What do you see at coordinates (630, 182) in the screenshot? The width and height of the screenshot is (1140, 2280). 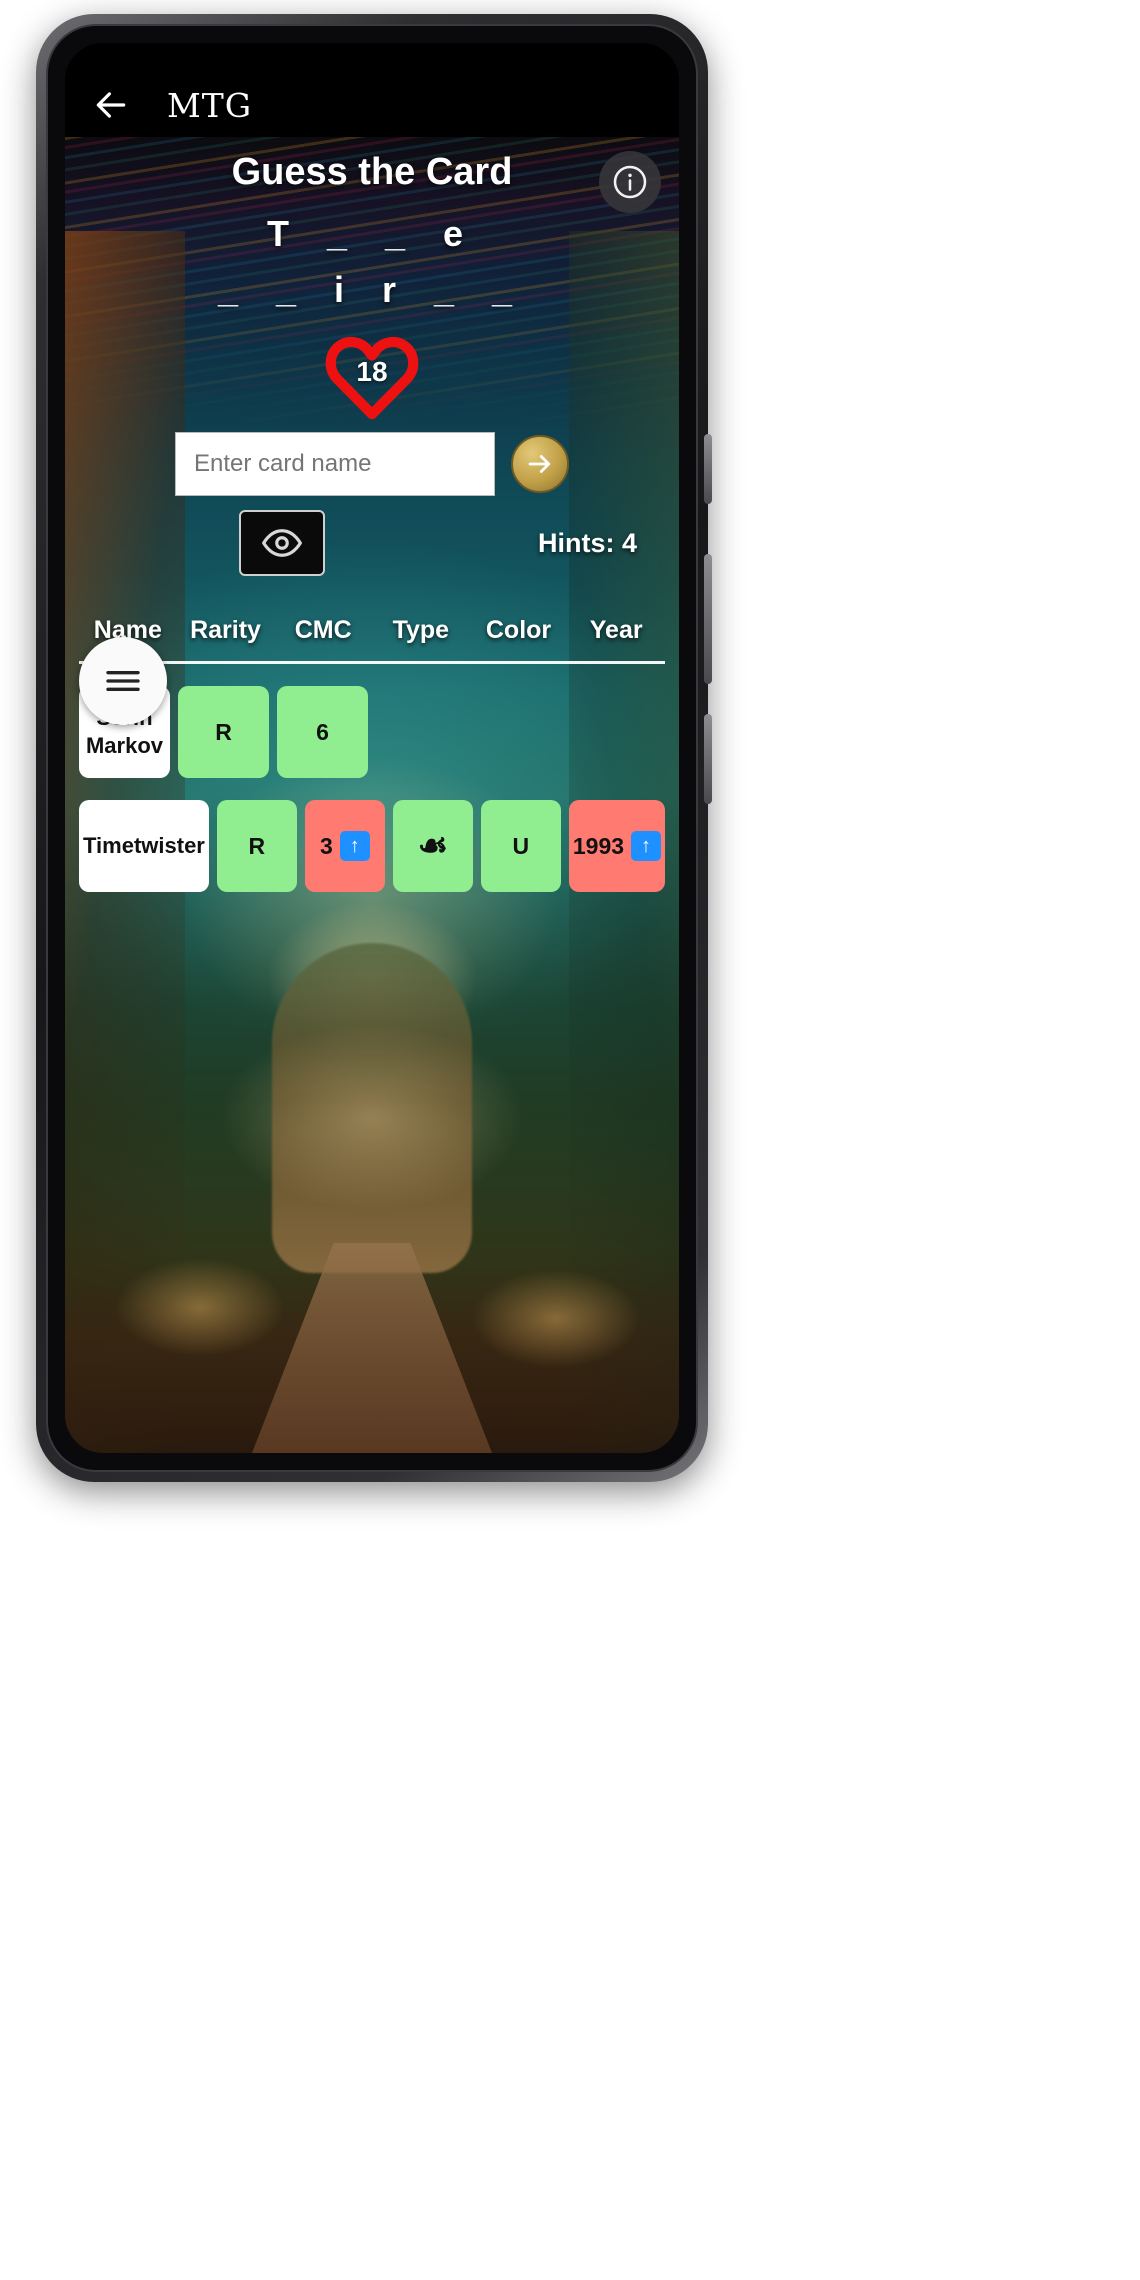 I see `info-icon` at bounding box center [630, 182].